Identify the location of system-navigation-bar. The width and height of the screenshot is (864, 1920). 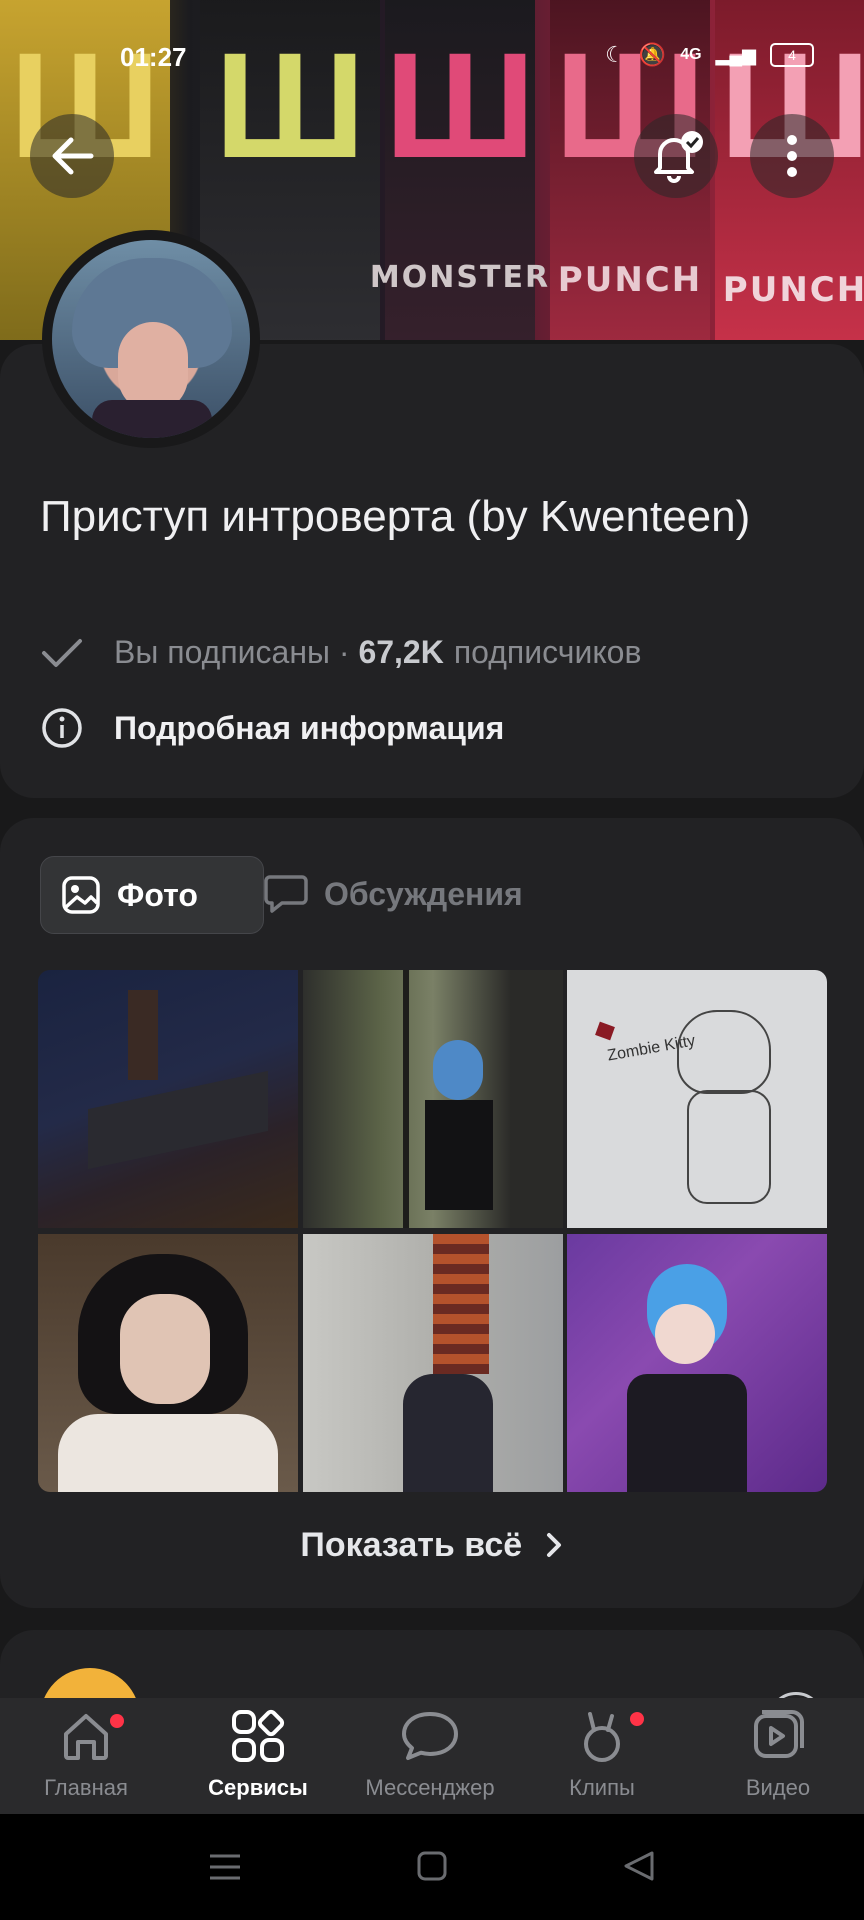
(432, 1867).